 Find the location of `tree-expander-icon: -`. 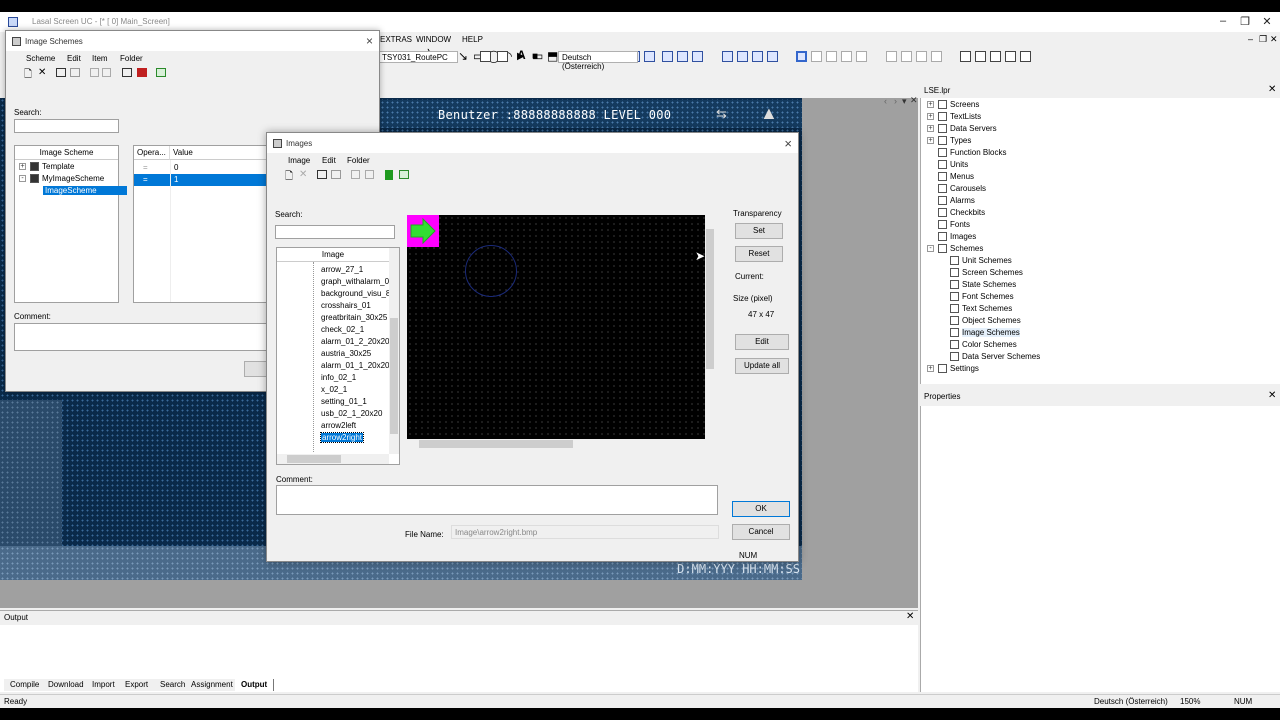

tree-expander-icon: - is located at coordinates (930, 249).